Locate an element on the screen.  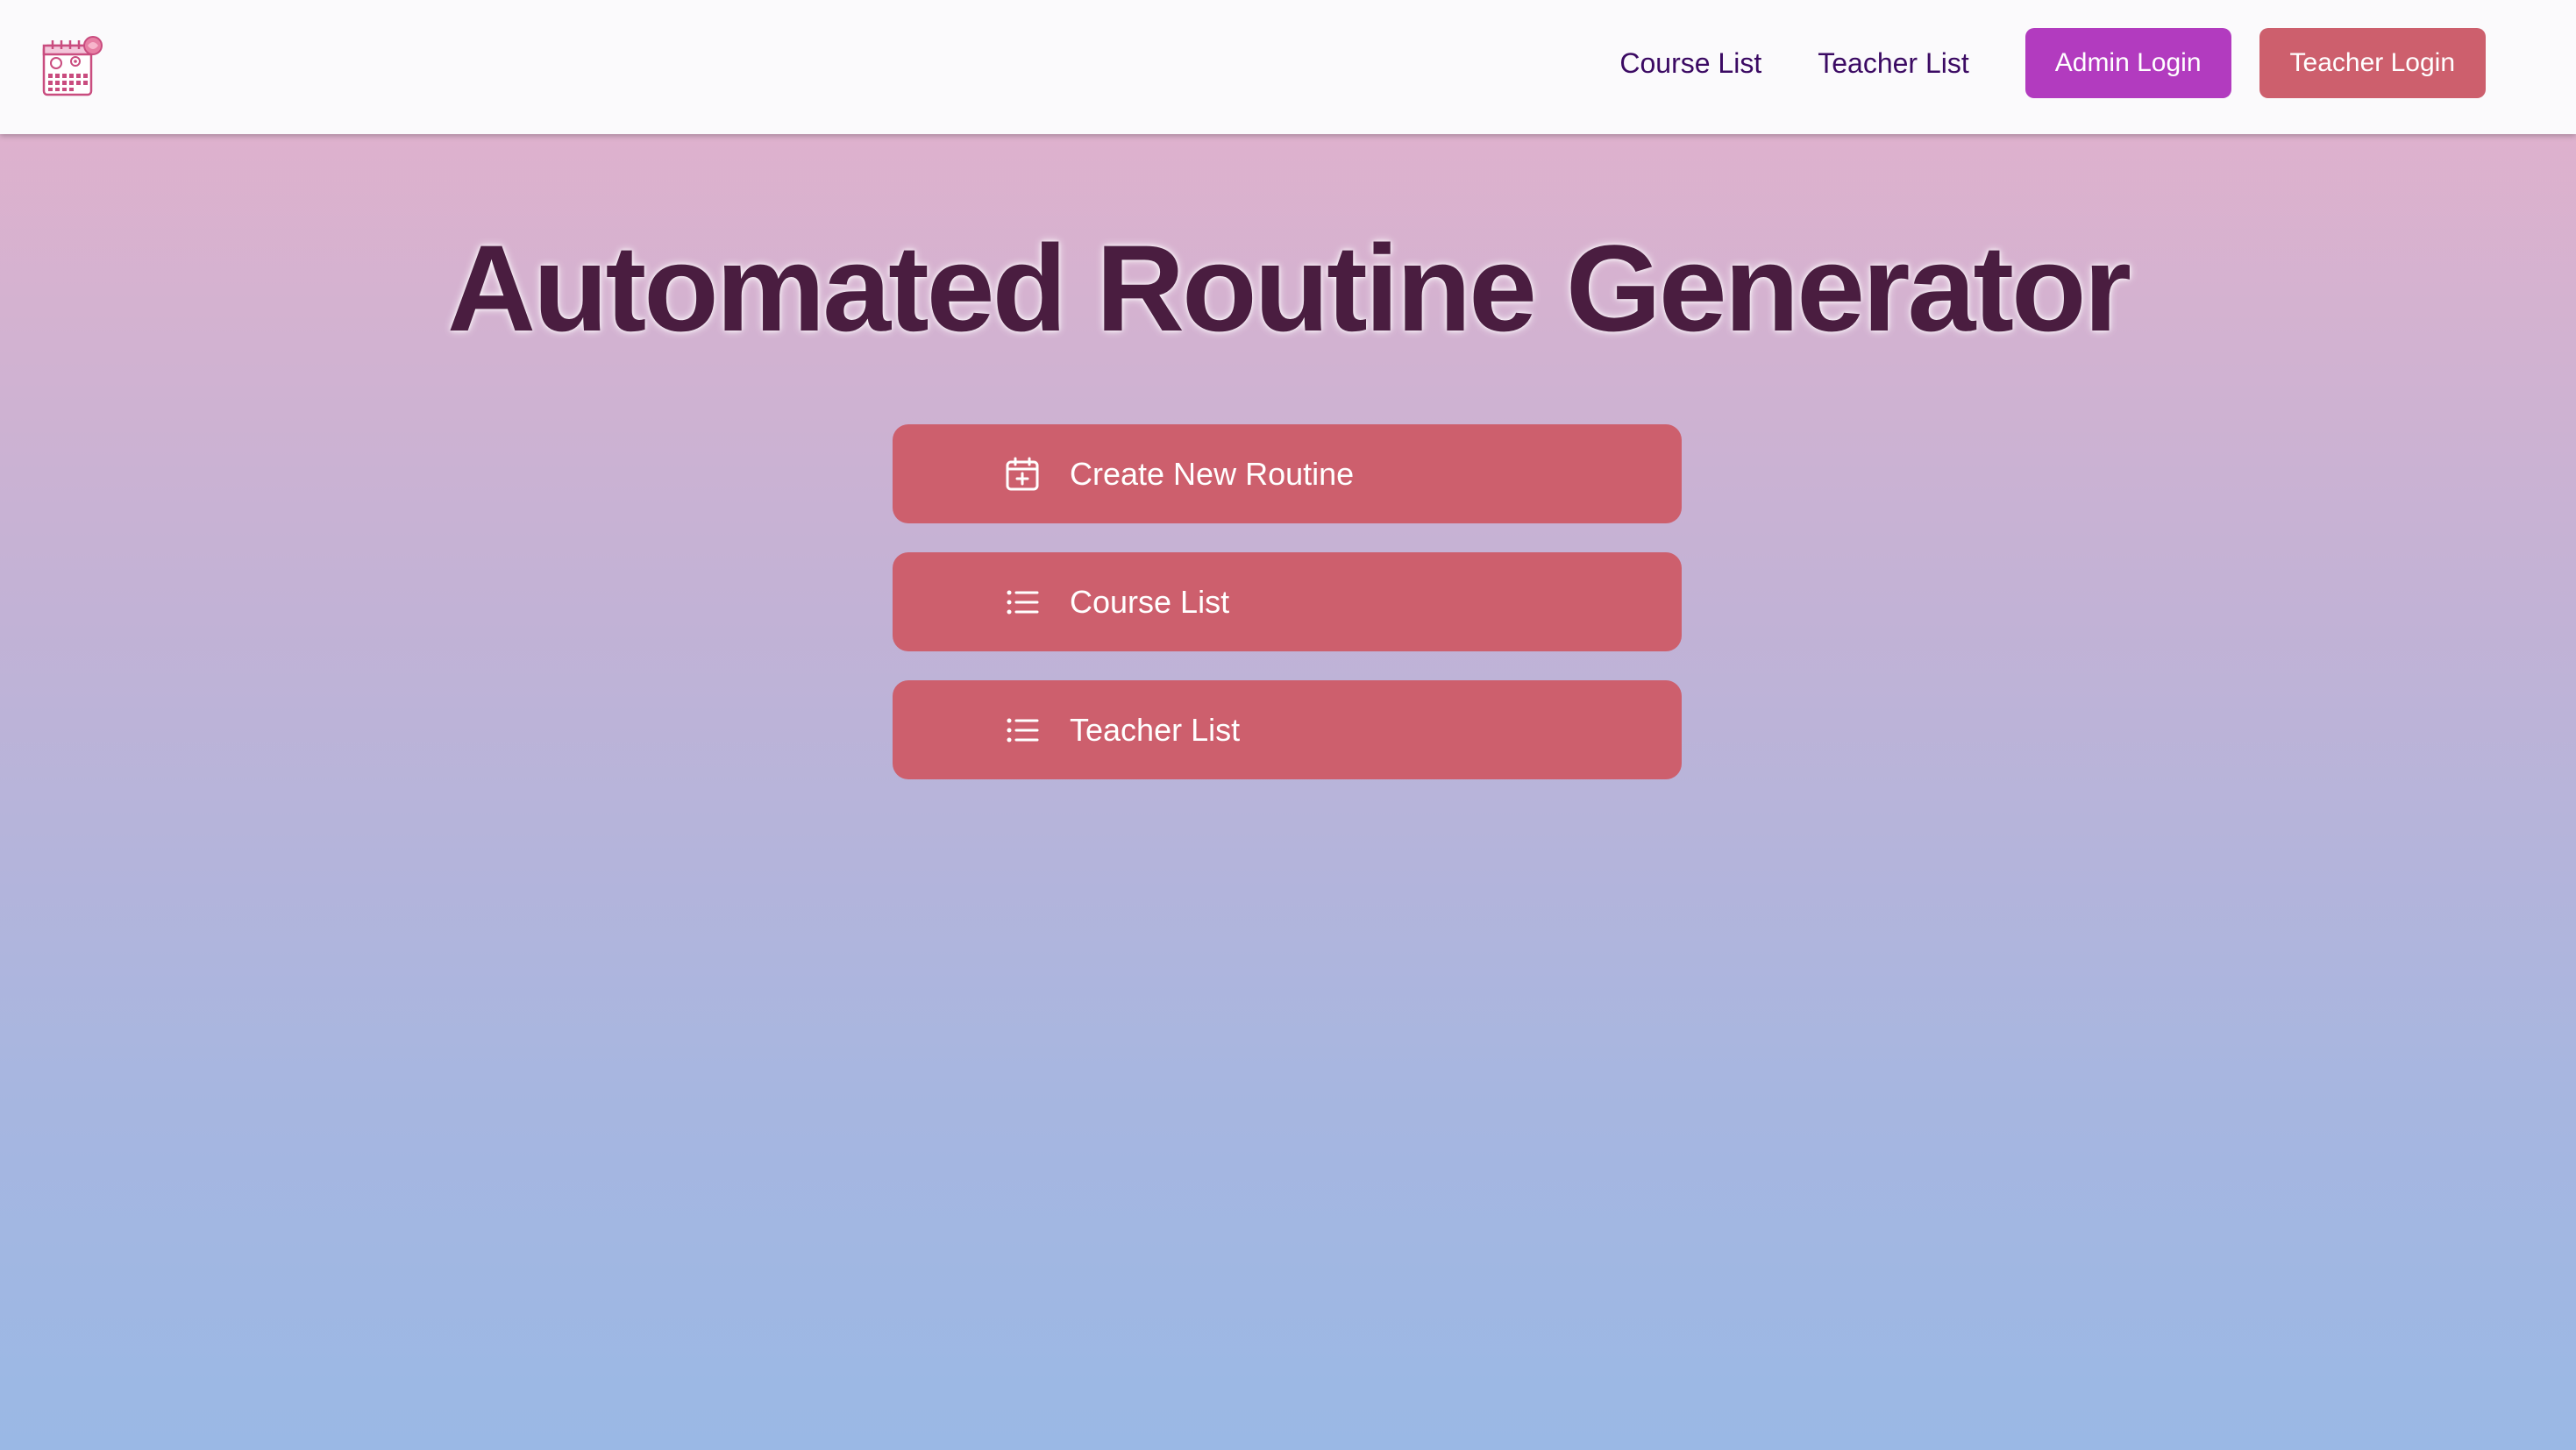
create-new-routine-label: Create New Routine is located at coordinates (1212, 473).